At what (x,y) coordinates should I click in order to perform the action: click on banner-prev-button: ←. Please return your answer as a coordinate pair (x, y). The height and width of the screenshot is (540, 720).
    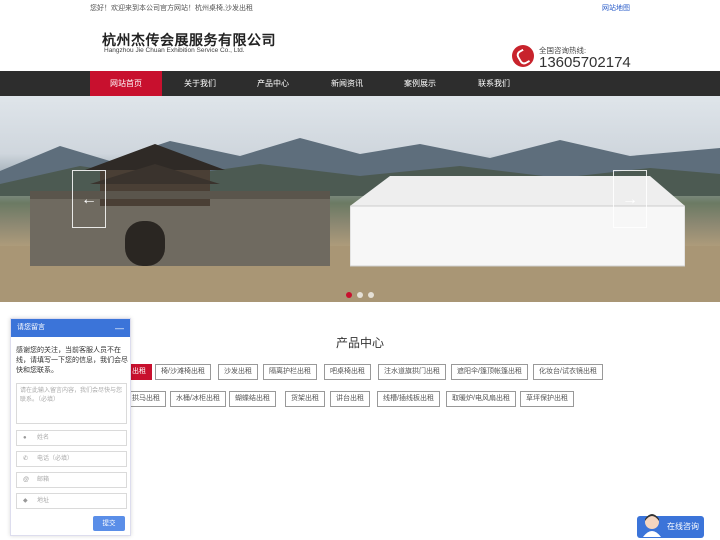
    Looking at the image, I should click on (89, 199).